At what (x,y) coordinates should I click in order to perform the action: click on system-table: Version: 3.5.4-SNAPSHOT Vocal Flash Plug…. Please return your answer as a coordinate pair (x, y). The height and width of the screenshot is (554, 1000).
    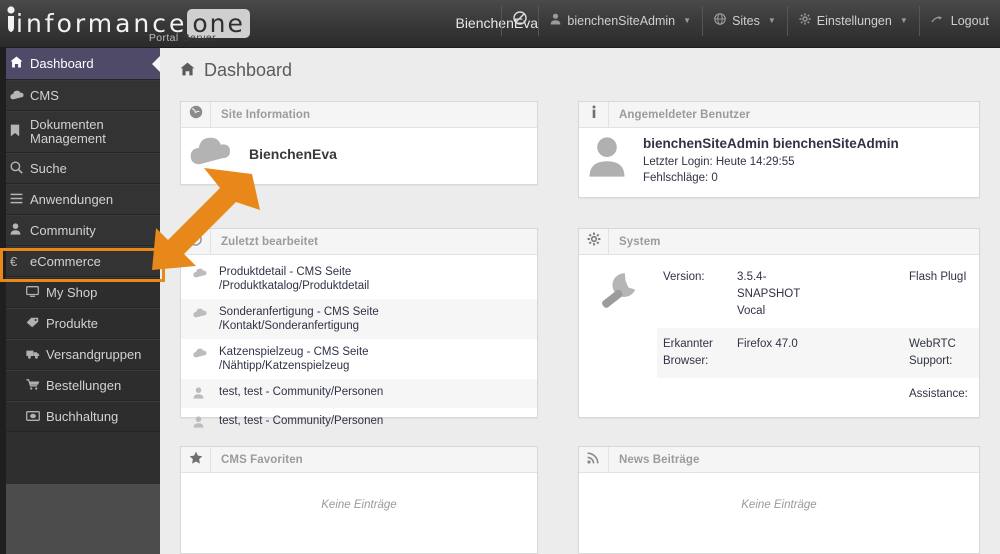
    Looking at the image, I should click on (818, 336).